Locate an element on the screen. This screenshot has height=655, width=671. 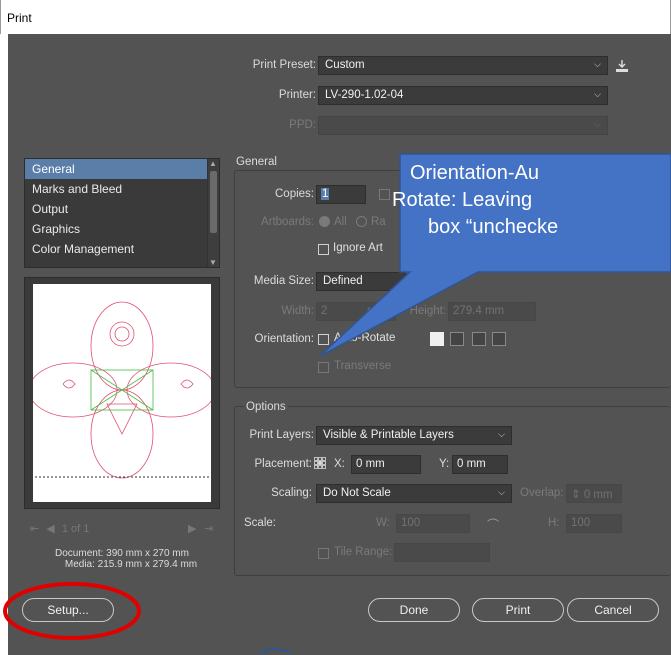
scale-width-input: 100 is located at coordinates (433, 523).